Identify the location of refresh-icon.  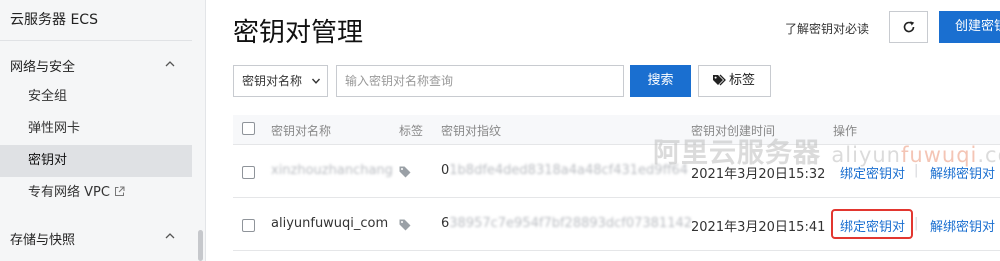
(908, 27).